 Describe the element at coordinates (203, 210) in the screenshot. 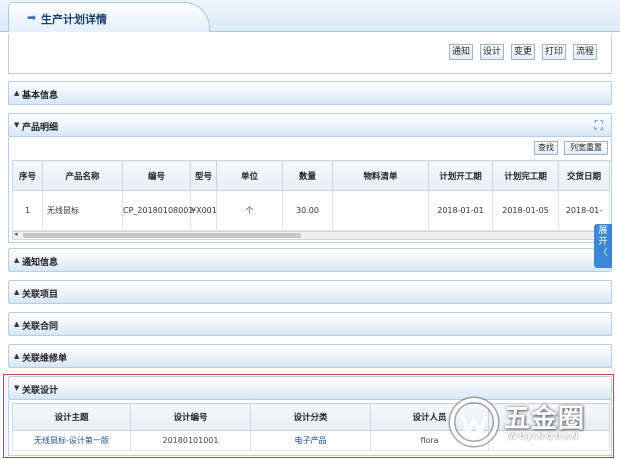

I see `cell: ¥X001` at that location.